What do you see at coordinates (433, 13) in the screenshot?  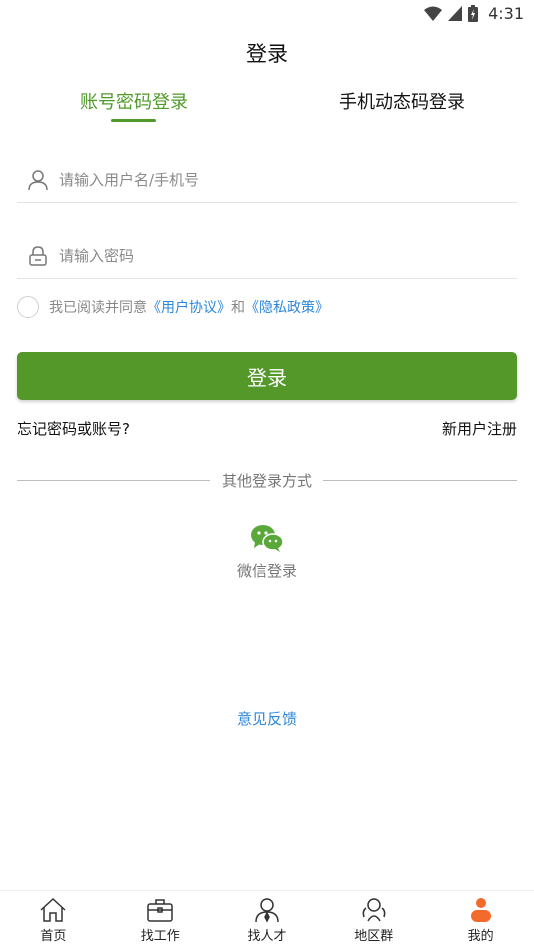 I see `wifi-icon` at bounding box center [433, 13].